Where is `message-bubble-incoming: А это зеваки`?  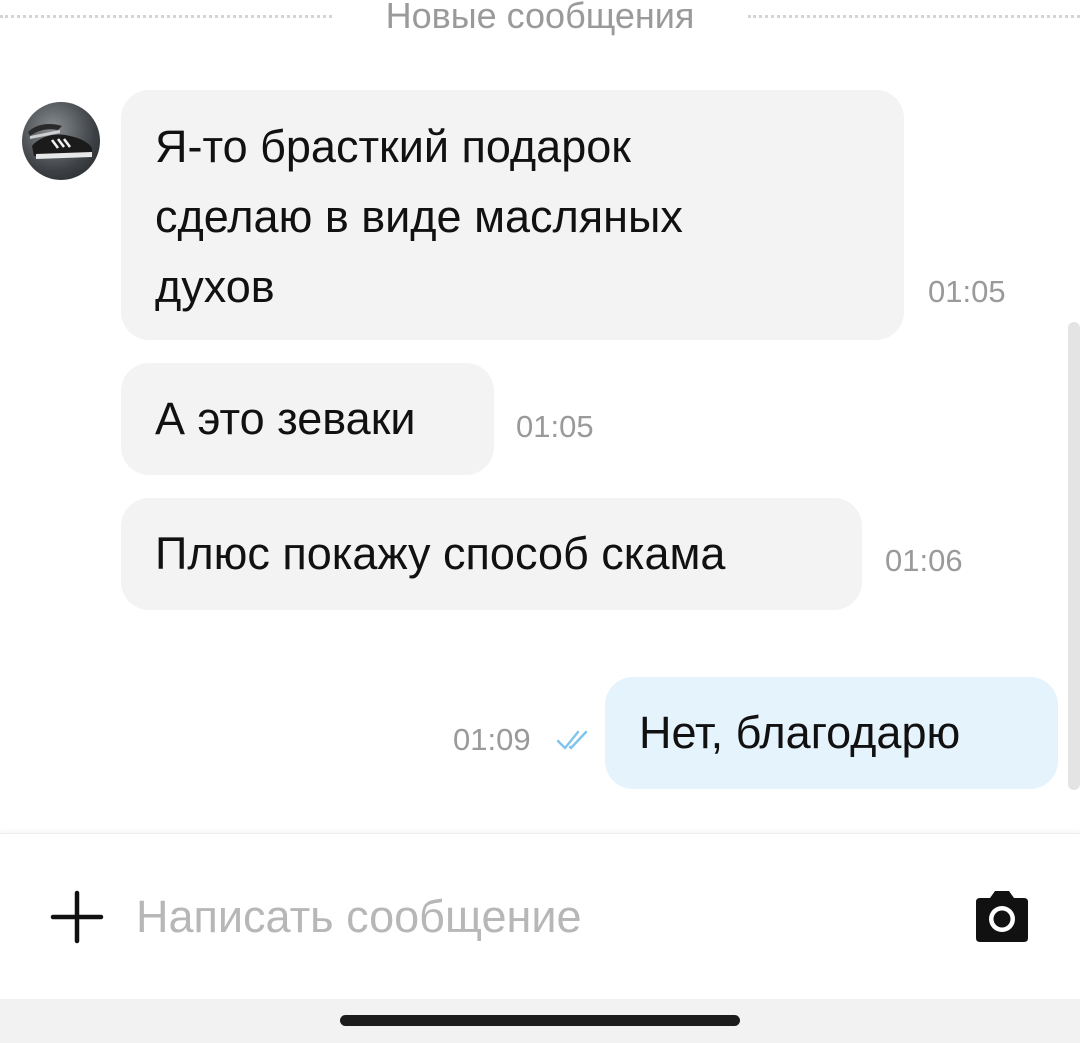 message-bubble-incoming: А это зеваки is located at coordinates (307, 419).